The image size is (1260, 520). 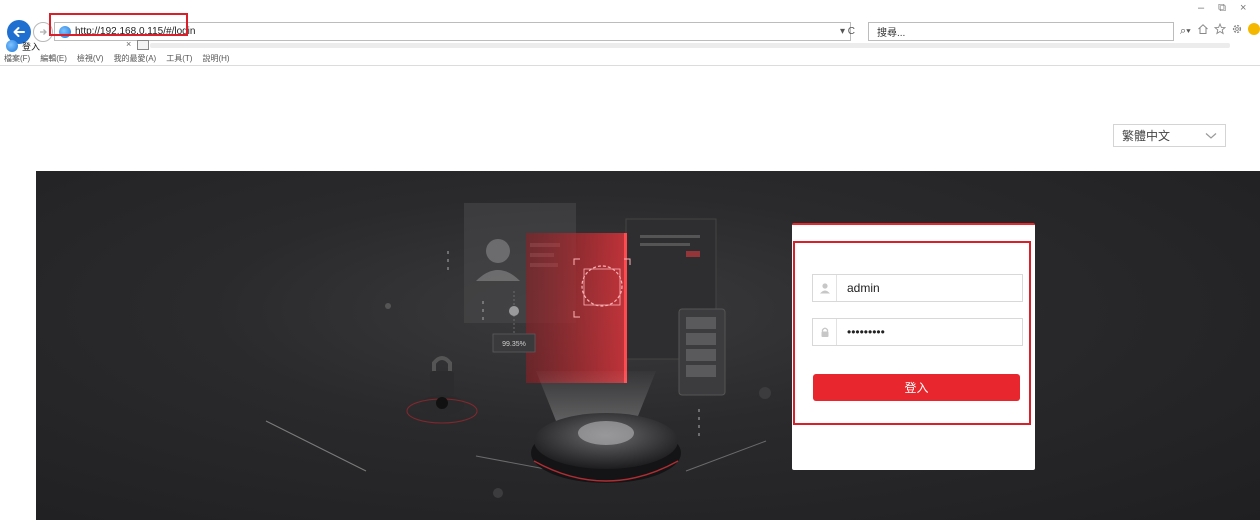 What do you see at coordinates (118, 24) in the screenshot?
I see `address-highlight-box` at bounding box center [118, 24].